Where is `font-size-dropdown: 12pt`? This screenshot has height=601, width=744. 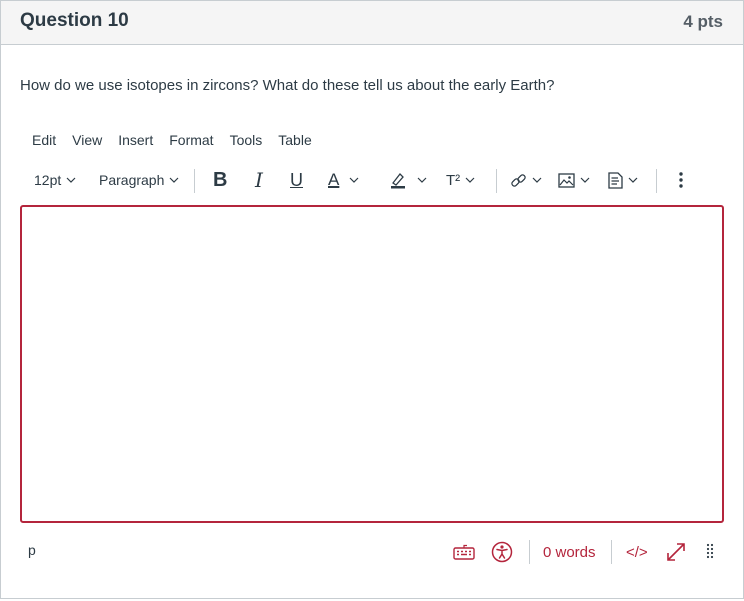
font-size-dropdown: 12pt is located at coordinates (55, 180).